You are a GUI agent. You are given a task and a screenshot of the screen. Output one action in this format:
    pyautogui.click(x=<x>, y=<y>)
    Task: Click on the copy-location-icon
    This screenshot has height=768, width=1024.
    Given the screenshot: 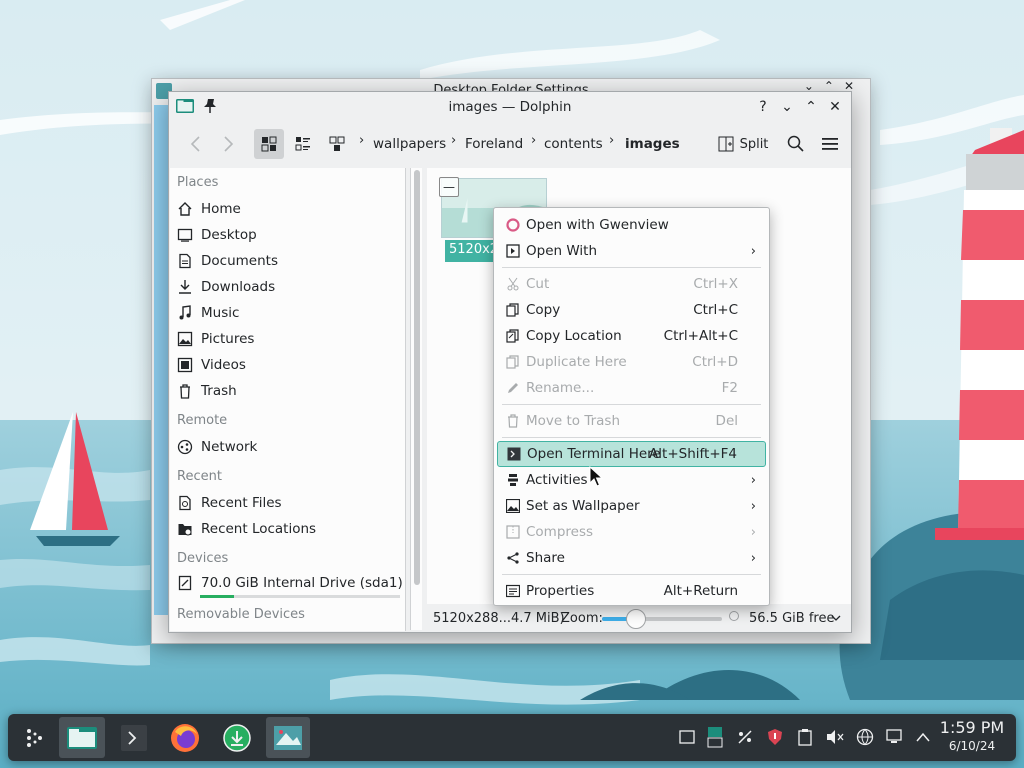 What is the action you would take?
    pyautogui.click(x=513, y=336)
    